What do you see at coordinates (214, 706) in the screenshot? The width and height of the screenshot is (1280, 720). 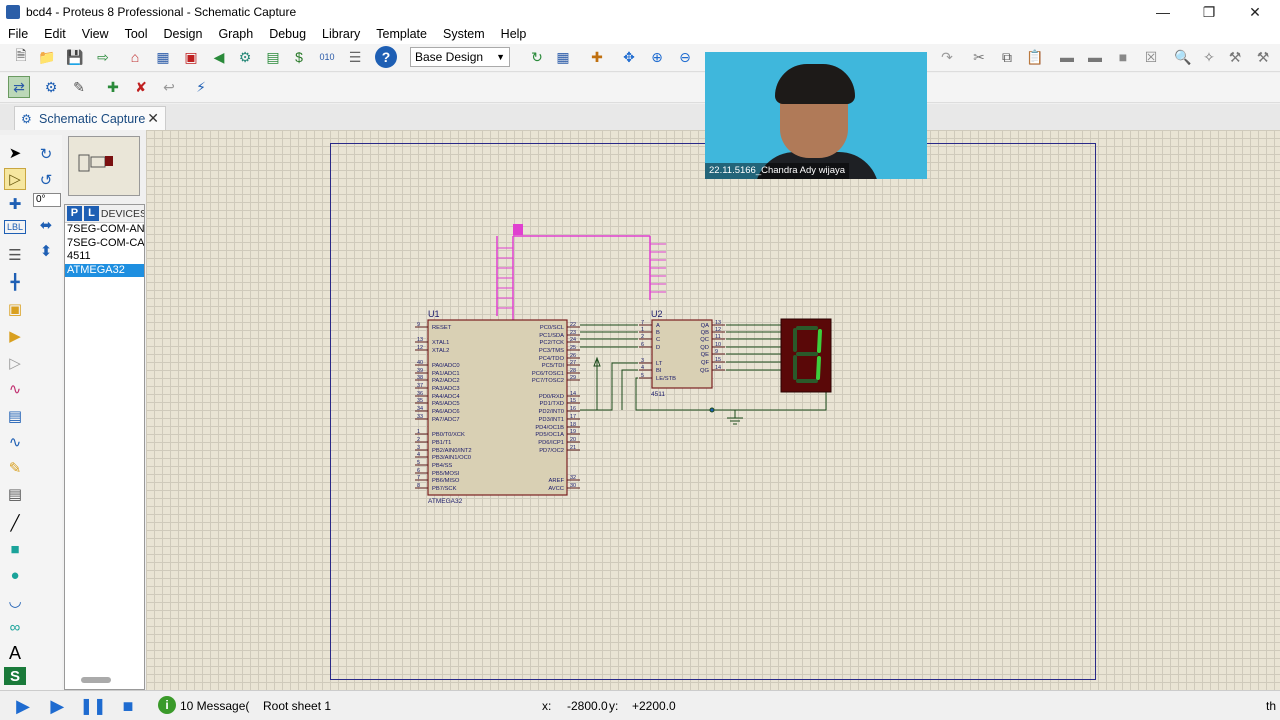 I see `messages-count: 10 Message(` at bounding box center [214, 706].